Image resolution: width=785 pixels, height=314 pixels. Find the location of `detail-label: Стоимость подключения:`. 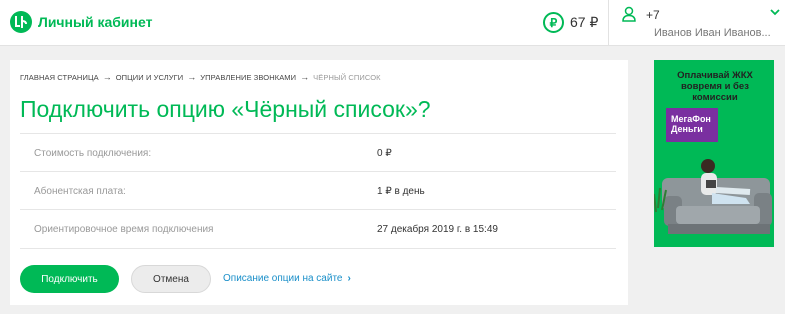

detail-label: Стоимость подключения: is located at coordinates (93, 153).